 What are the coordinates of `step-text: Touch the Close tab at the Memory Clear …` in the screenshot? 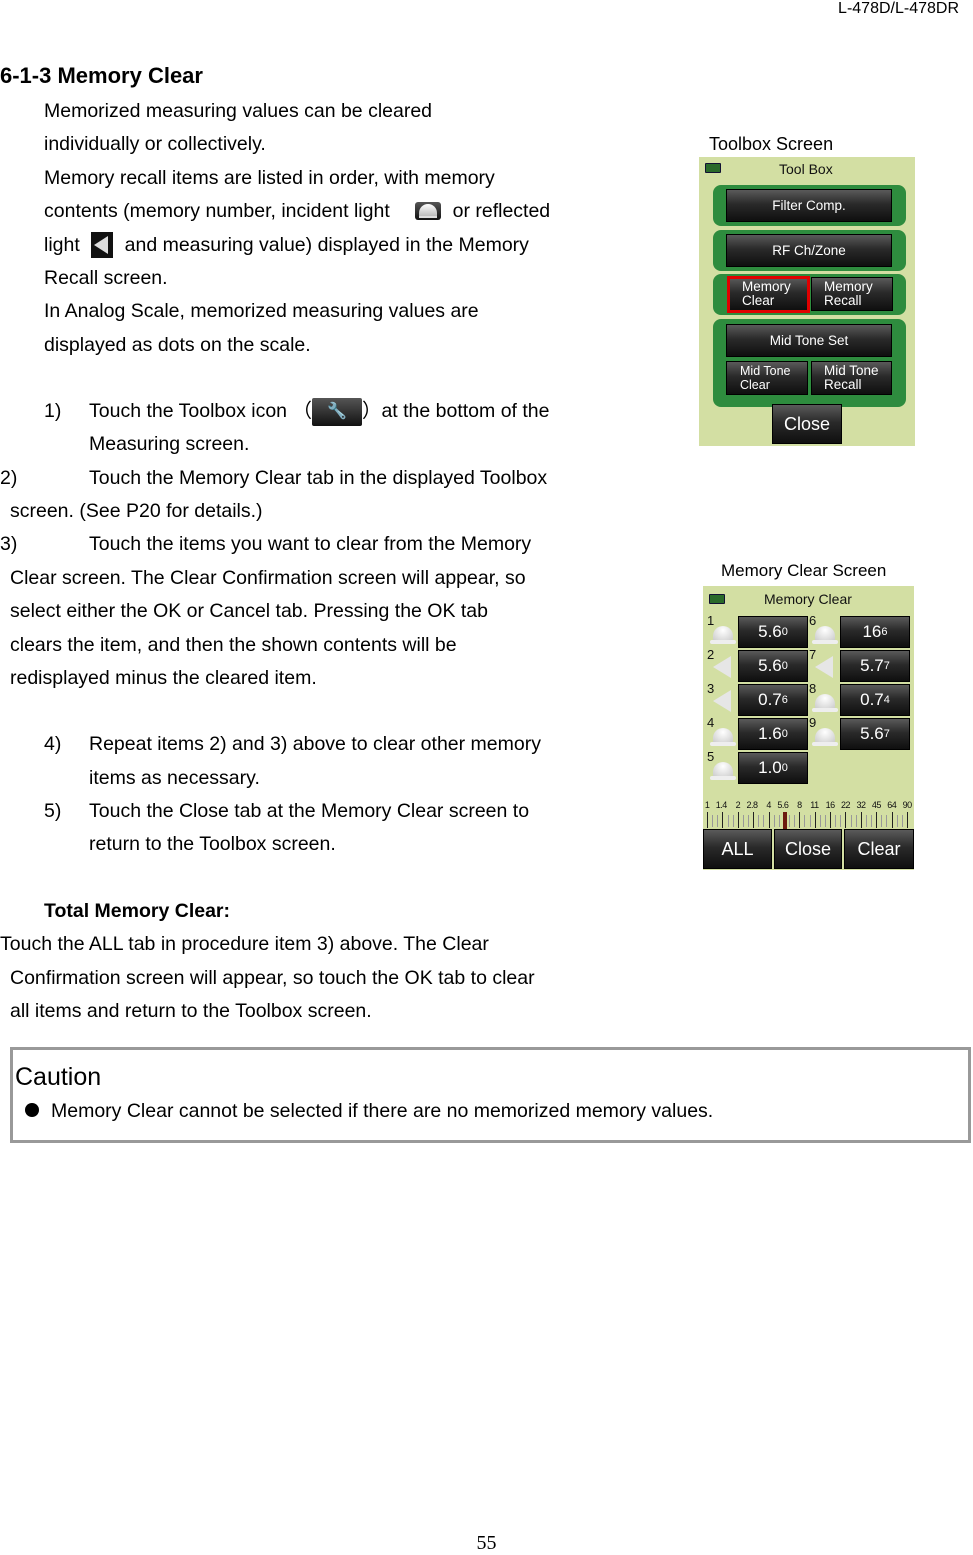 It's located at (309, 811).